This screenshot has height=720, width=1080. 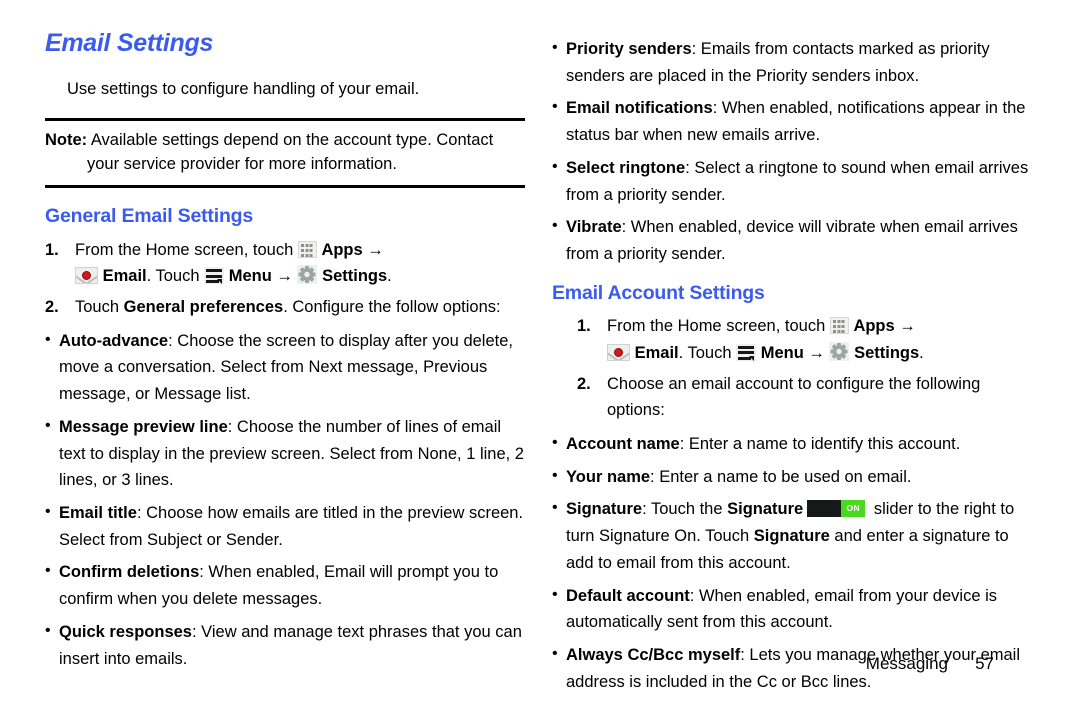 I want to click on bullet-term: Vibrate, so click(x=594, y=227).